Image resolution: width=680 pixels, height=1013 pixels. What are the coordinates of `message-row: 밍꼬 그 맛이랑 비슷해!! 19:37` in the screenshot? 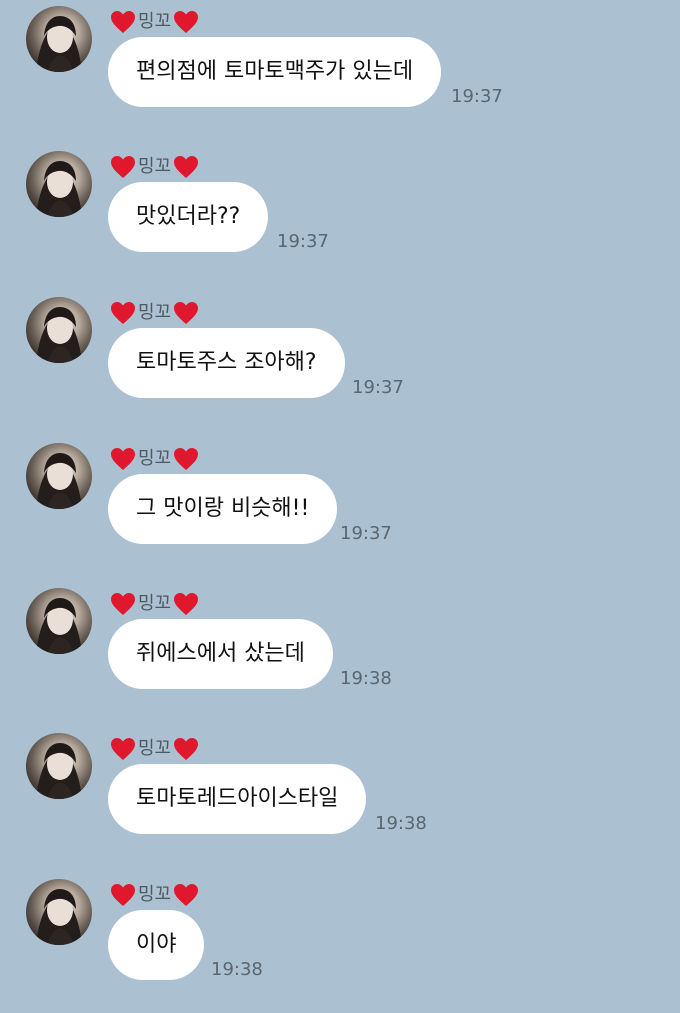 It's located at (340, 507).